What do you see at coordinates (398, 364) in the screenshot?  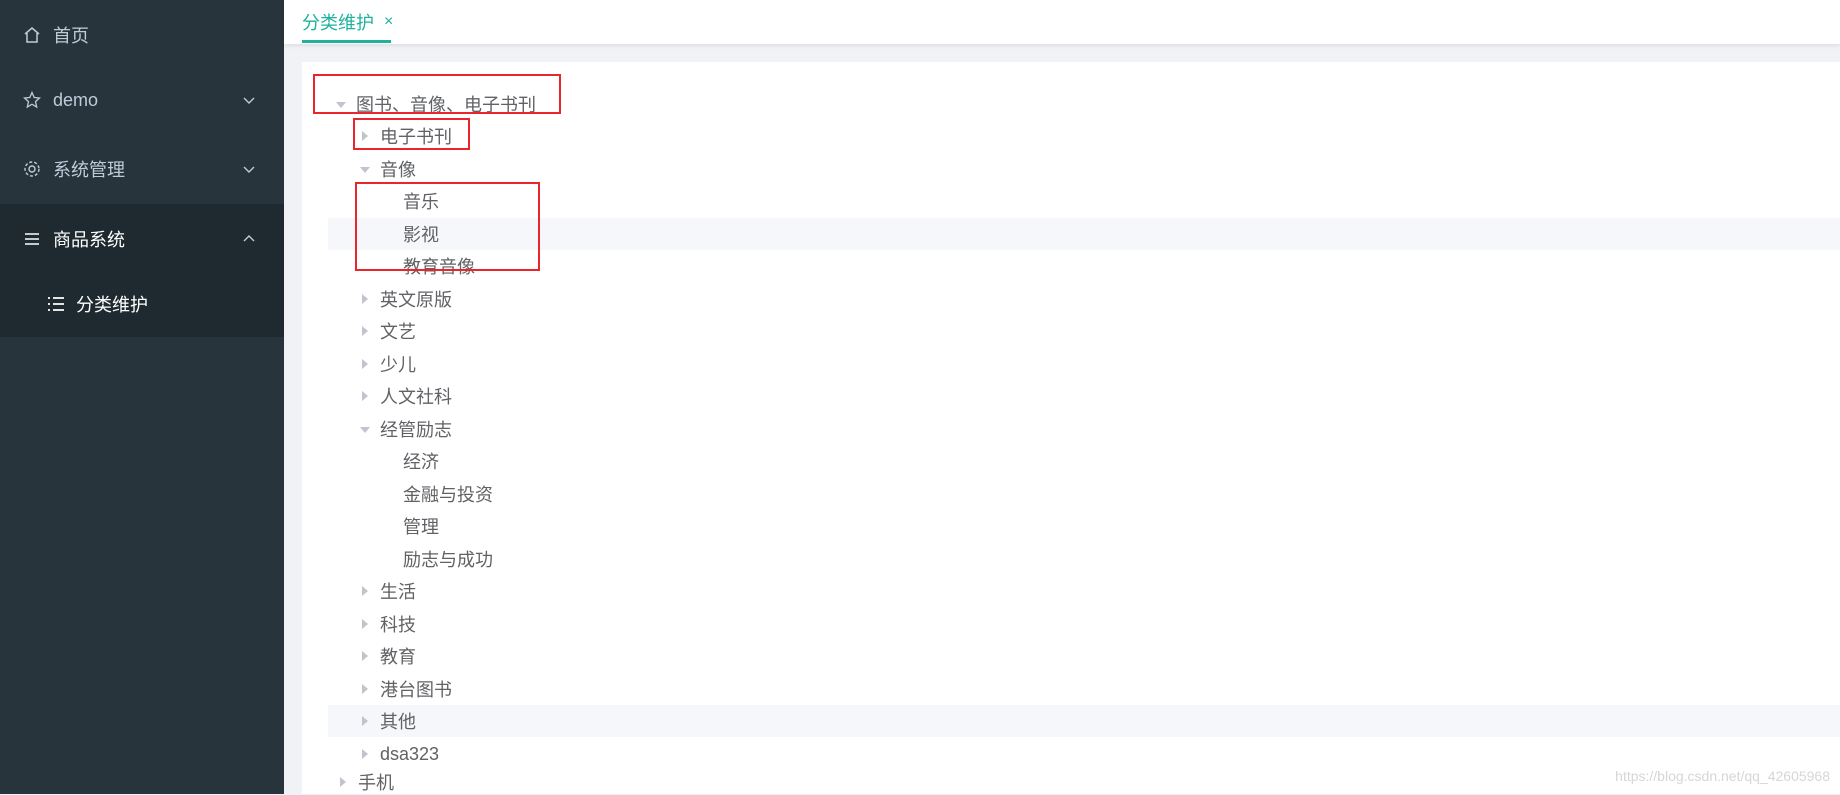 I see `tree-node-label: 少儿` at bounding box center [398, 364].